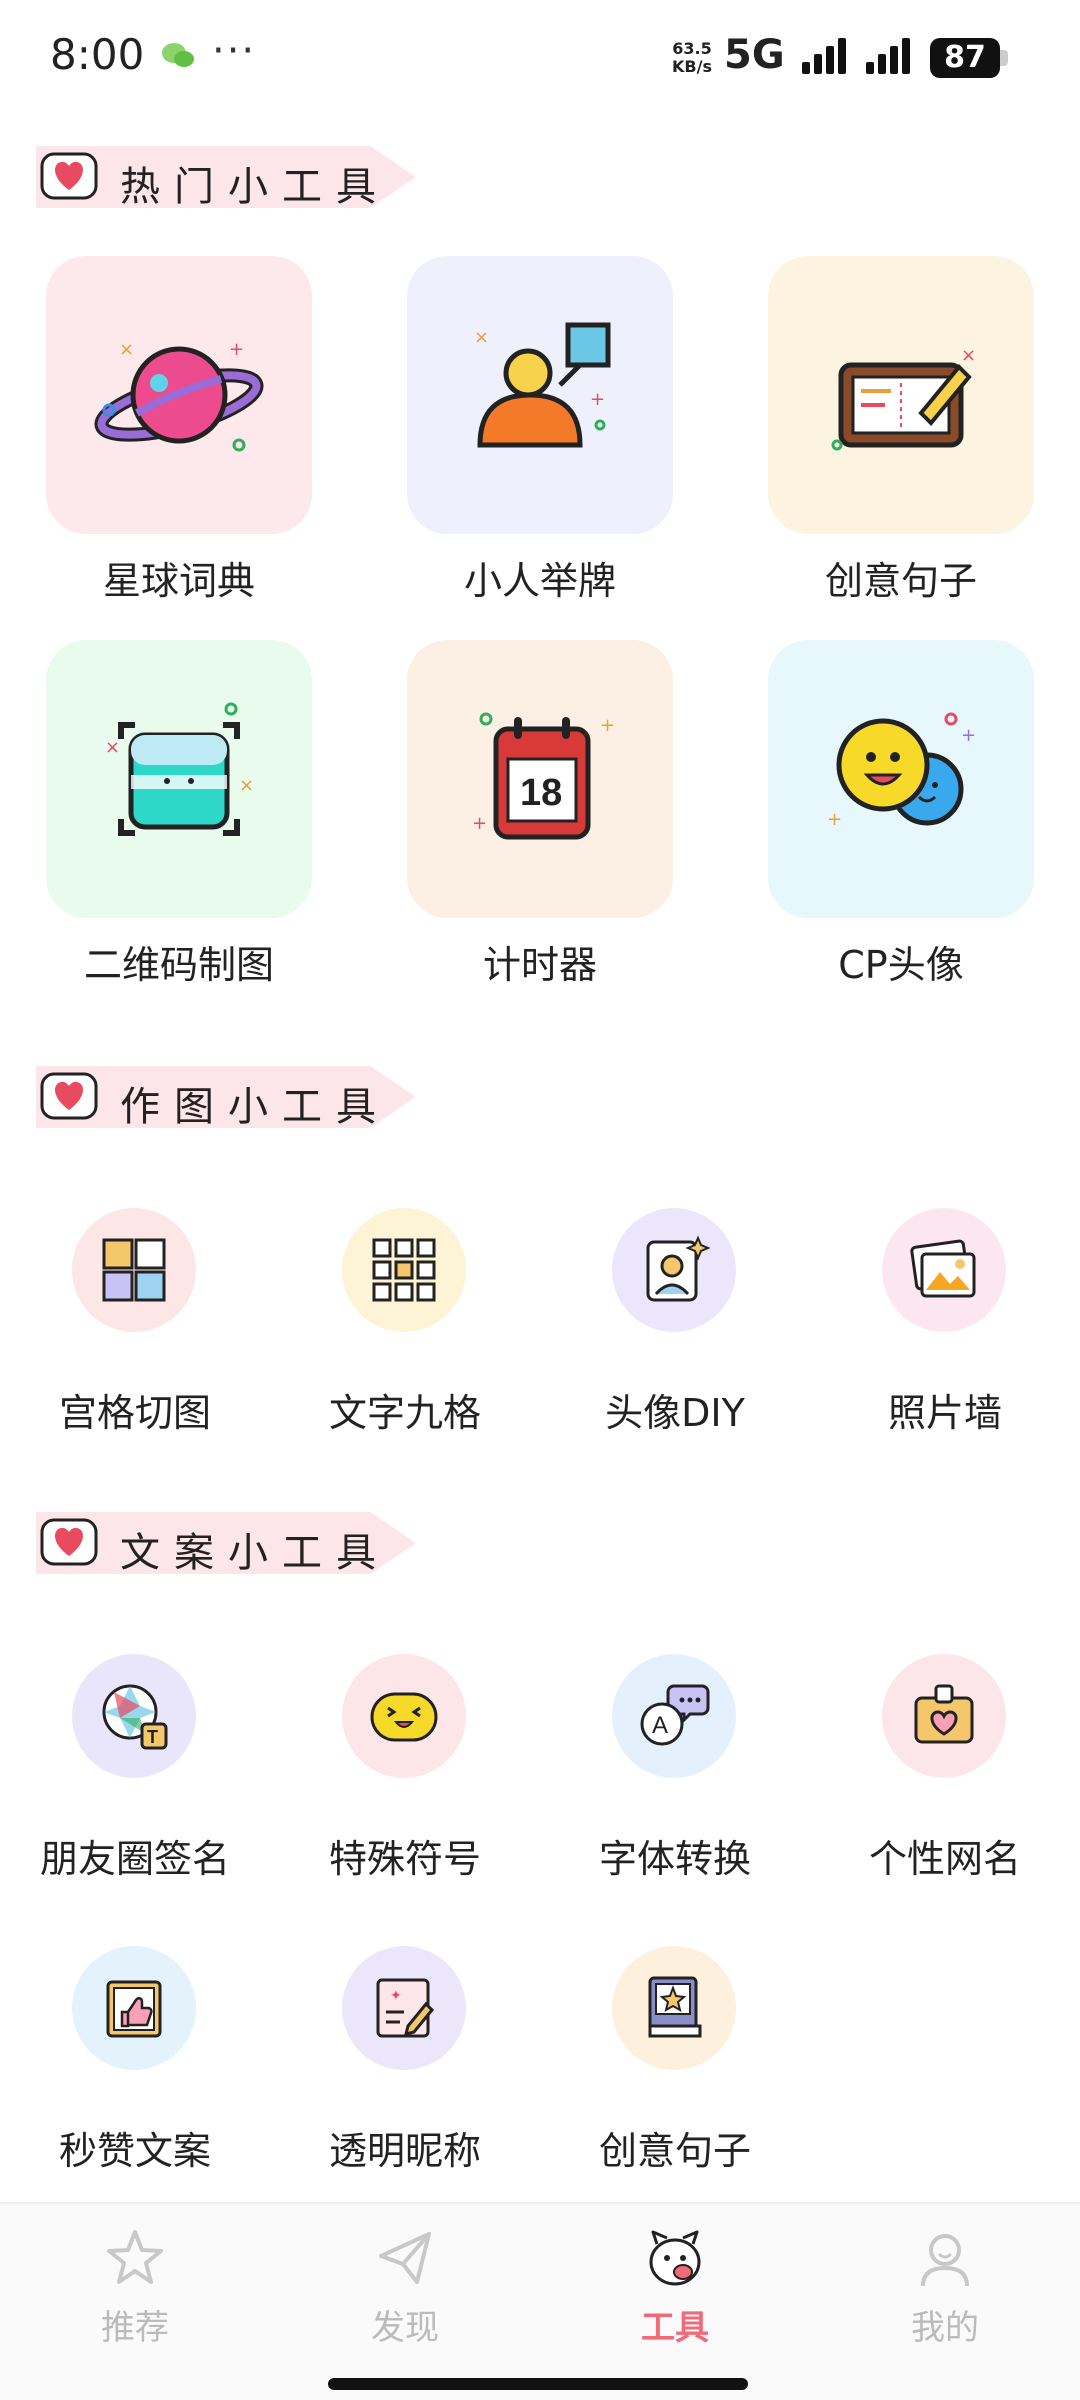 Image resolution: width=1080 pixels, height=2400 pixels. I want to click on section-copy-title: 文案小工具, so click(255, 1553).